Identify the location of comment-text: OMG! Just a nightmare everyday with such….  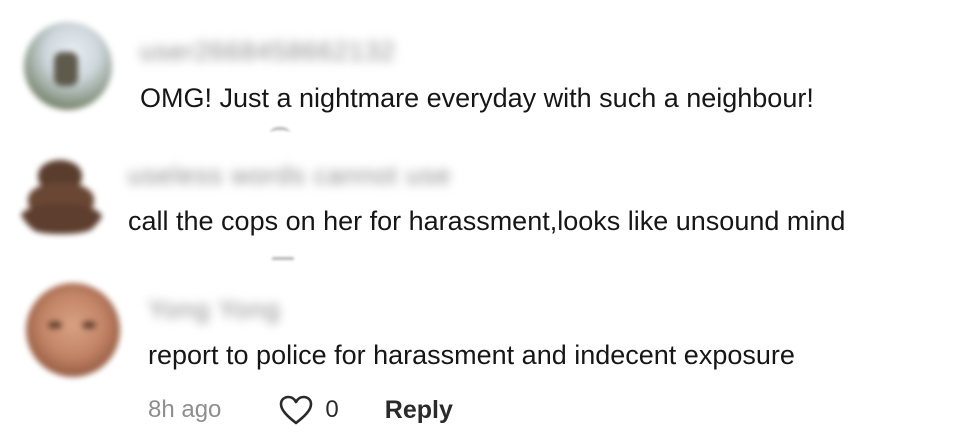
(477, 98).